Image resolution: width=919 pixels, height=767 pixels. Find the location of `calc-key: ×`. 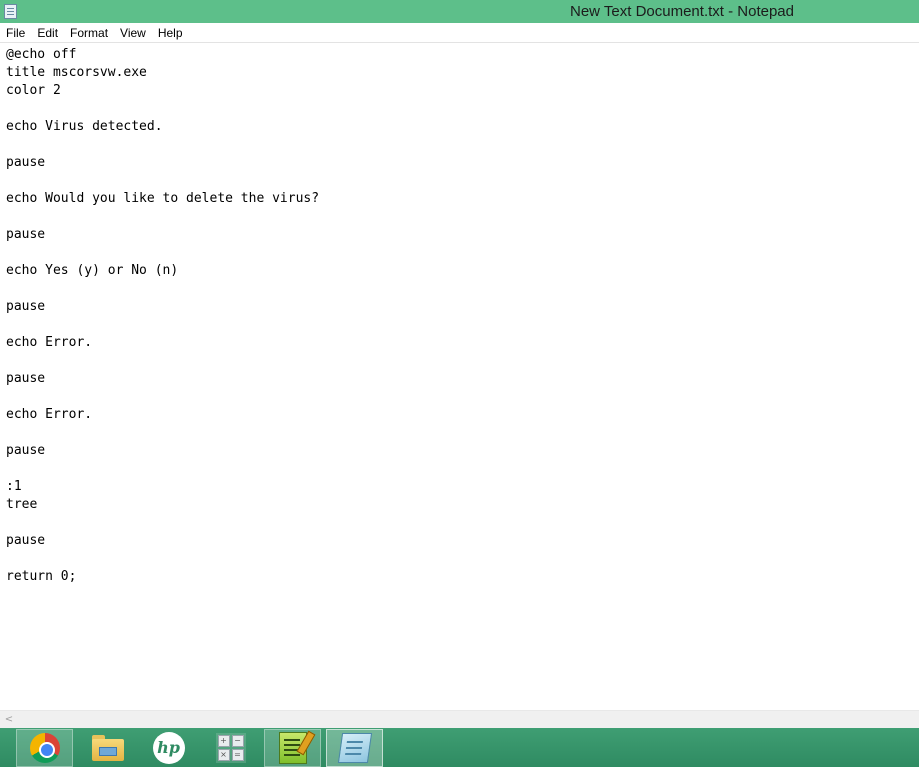

calc-key: × is located at coordinates (223, 755).